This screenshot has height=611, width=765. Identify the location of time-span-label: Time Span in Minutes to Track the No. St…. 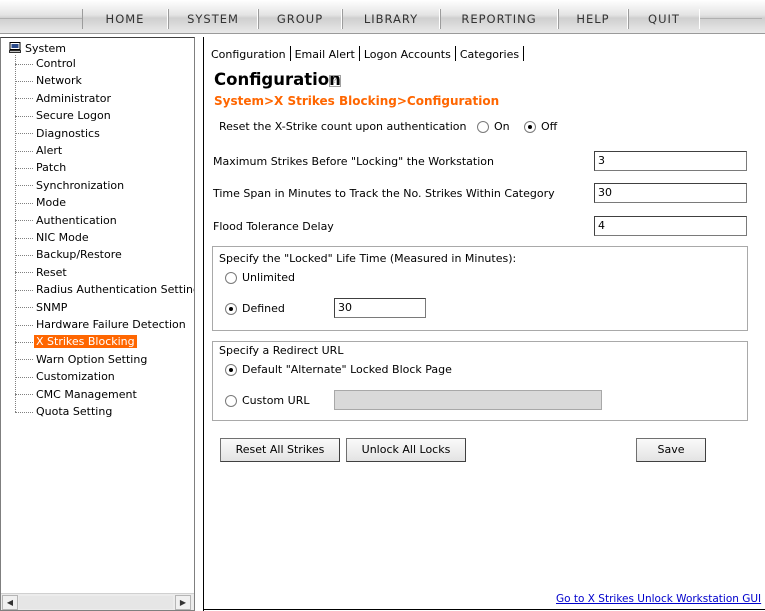
(384, 193).